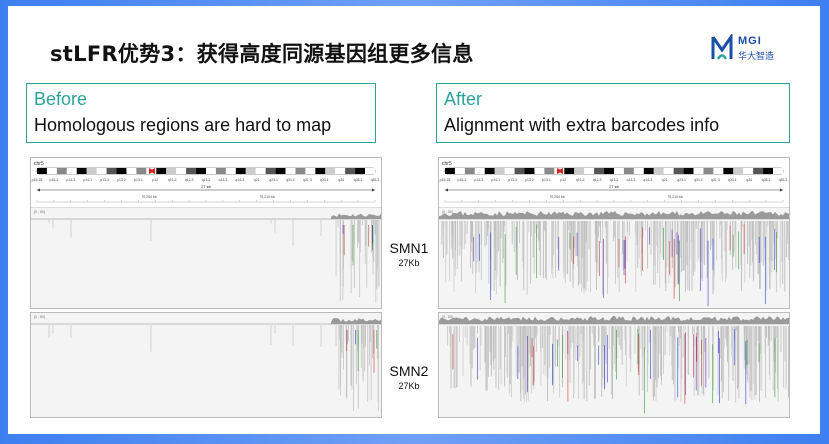 This screenshot has height=444, width=829. I want to click on smn2-label: SMN2 27Kb, so click(409, 377).